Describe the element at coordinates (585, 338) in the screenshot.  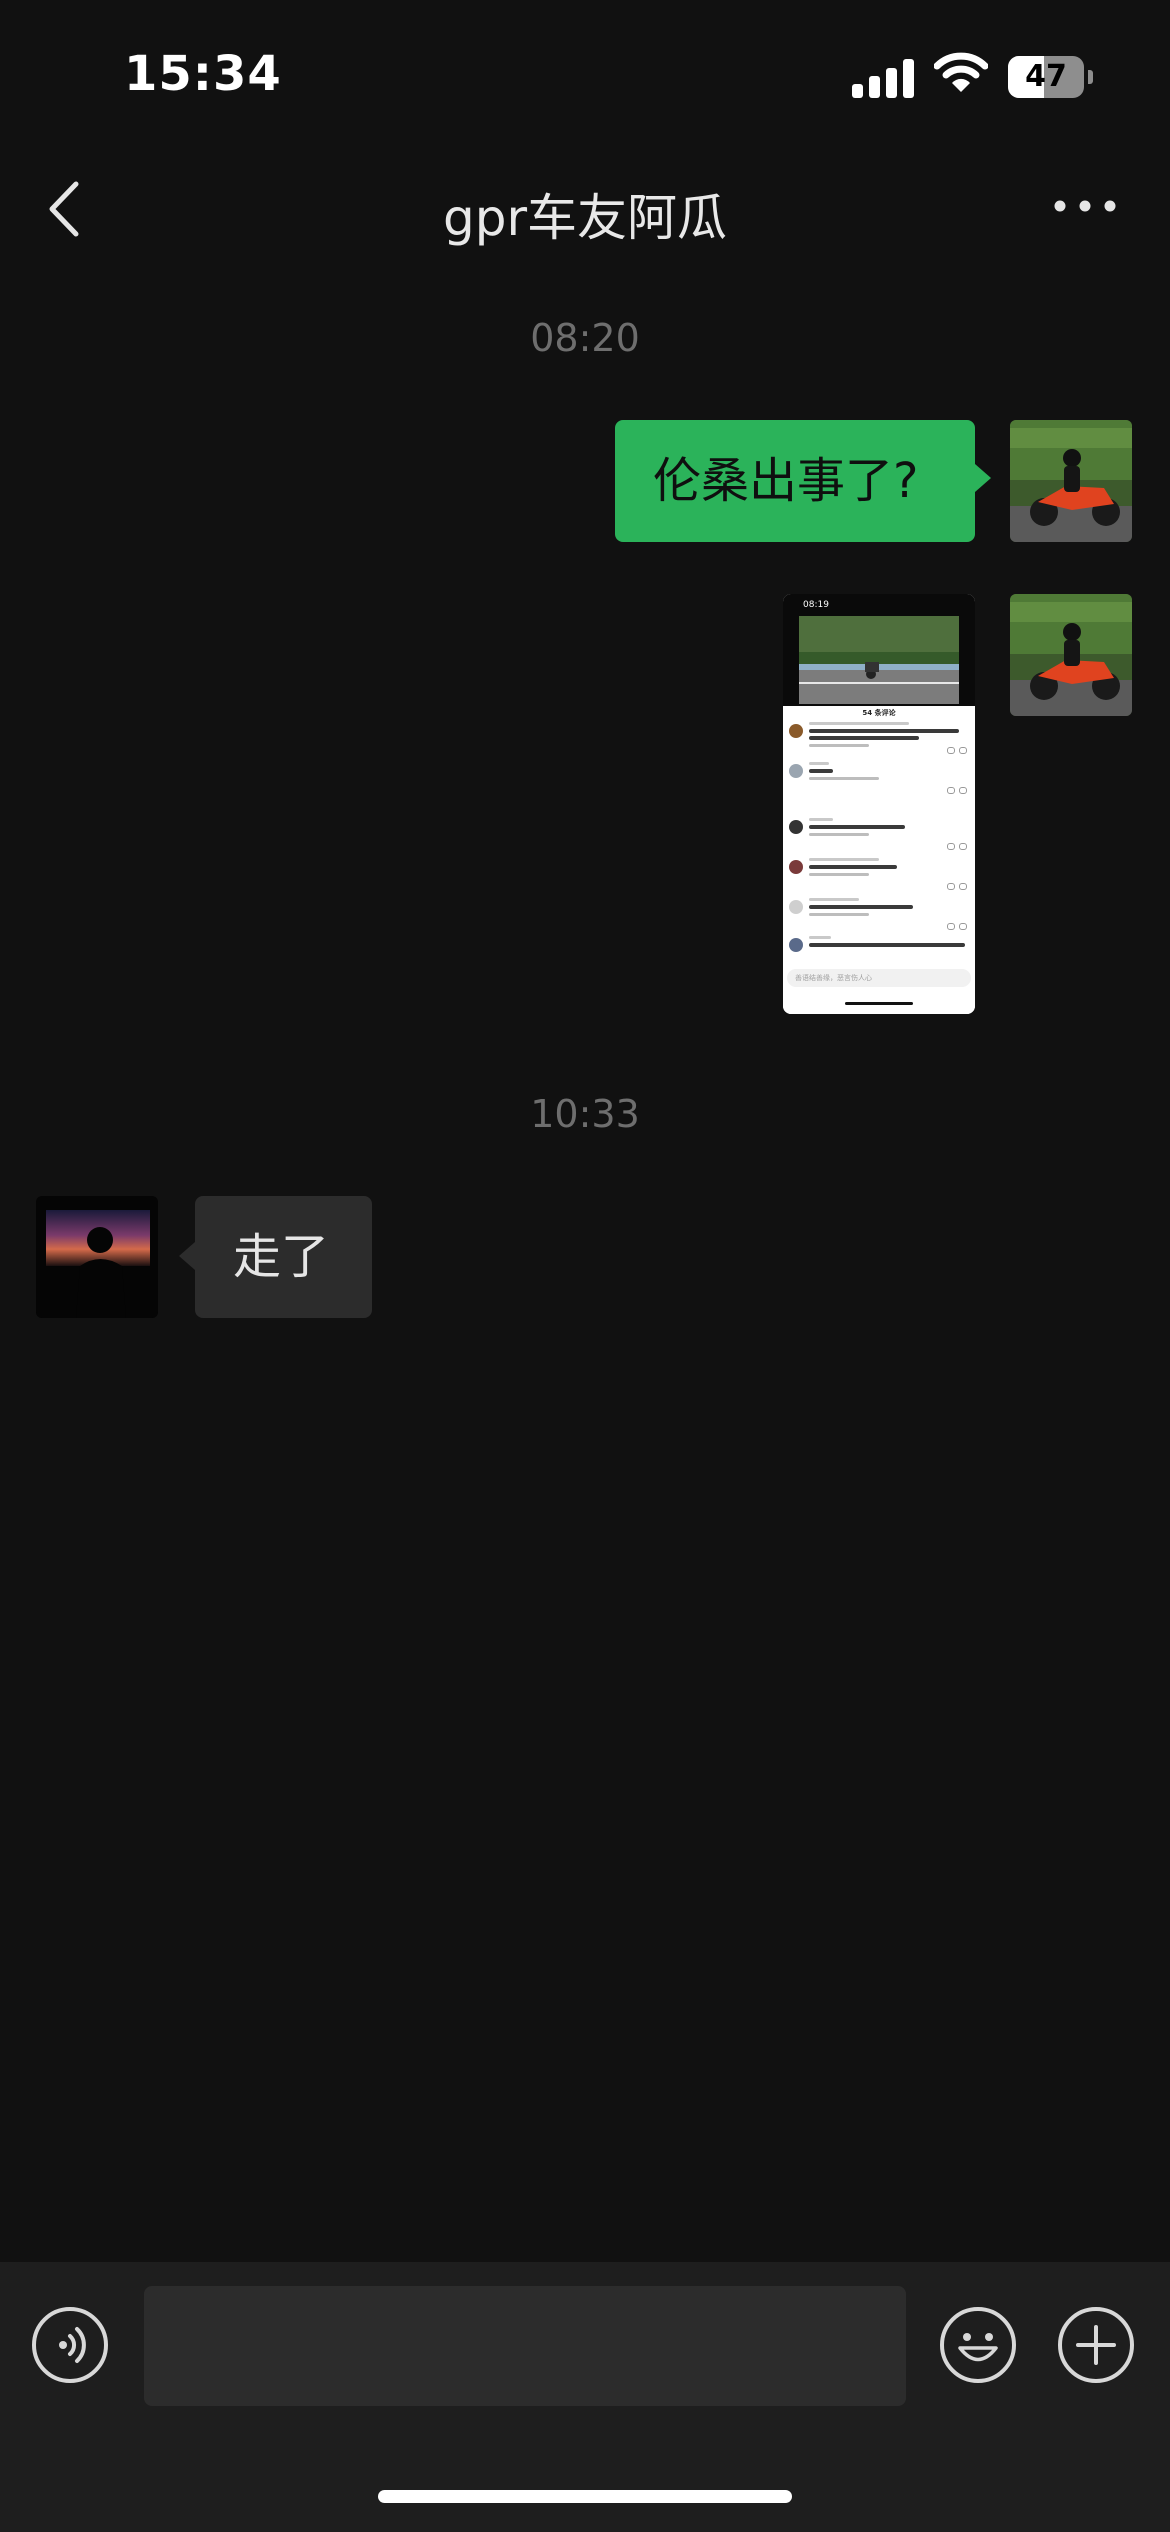
I see `message-timestamp: 08:20` at that location.